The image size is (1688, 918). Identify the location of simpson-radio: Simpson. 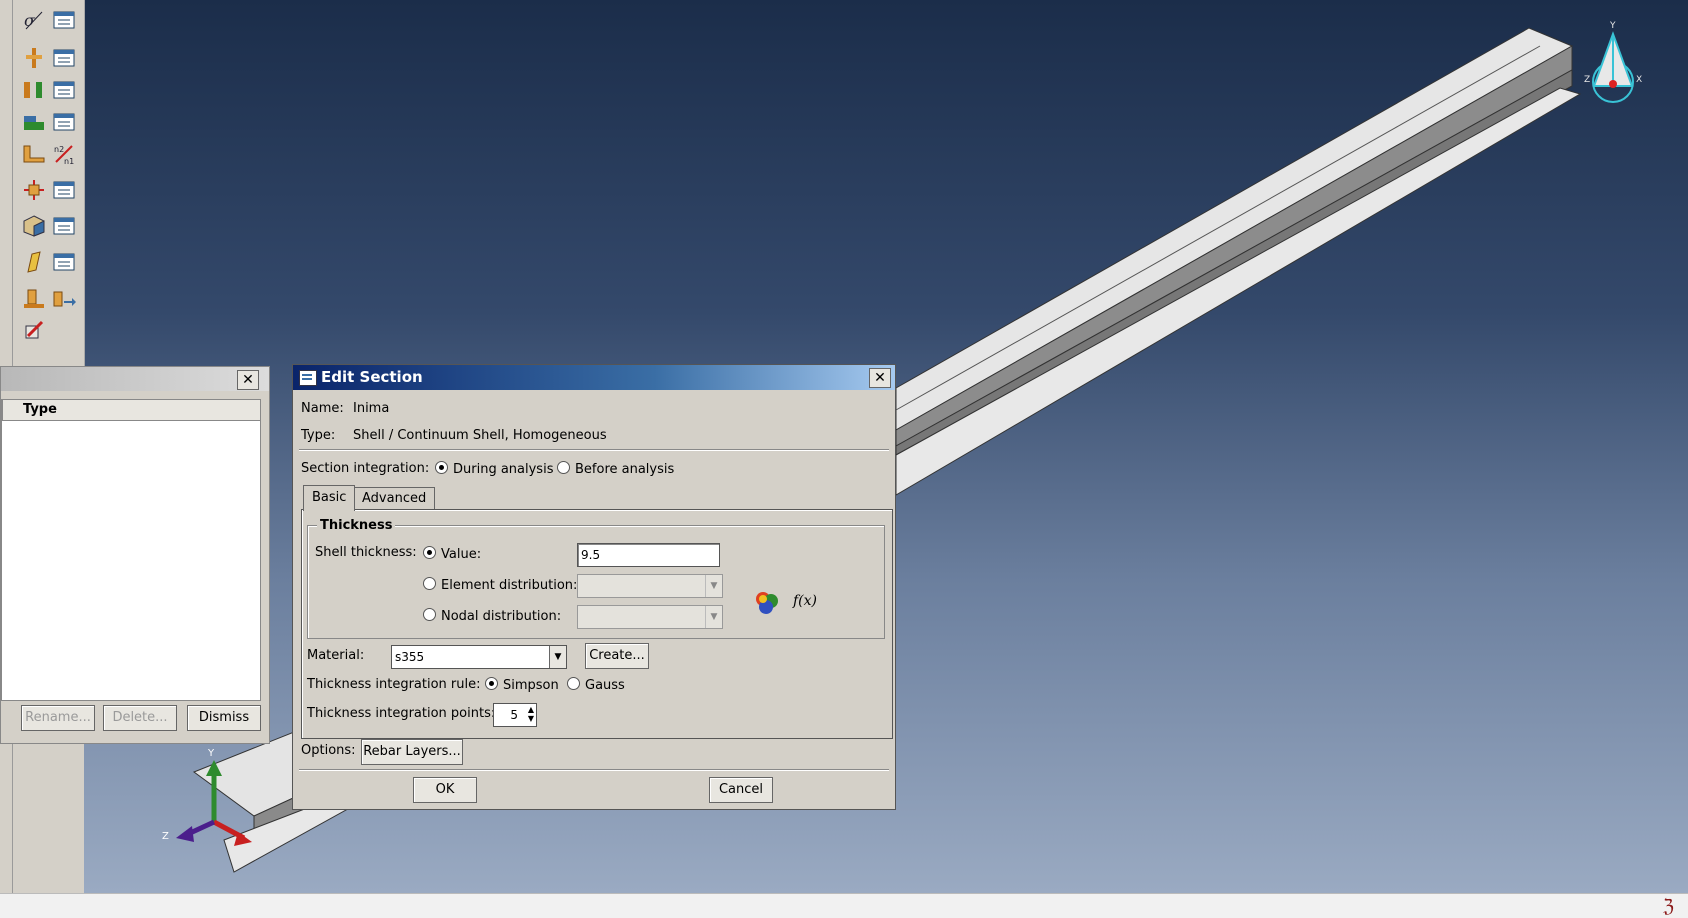
(522, 685).